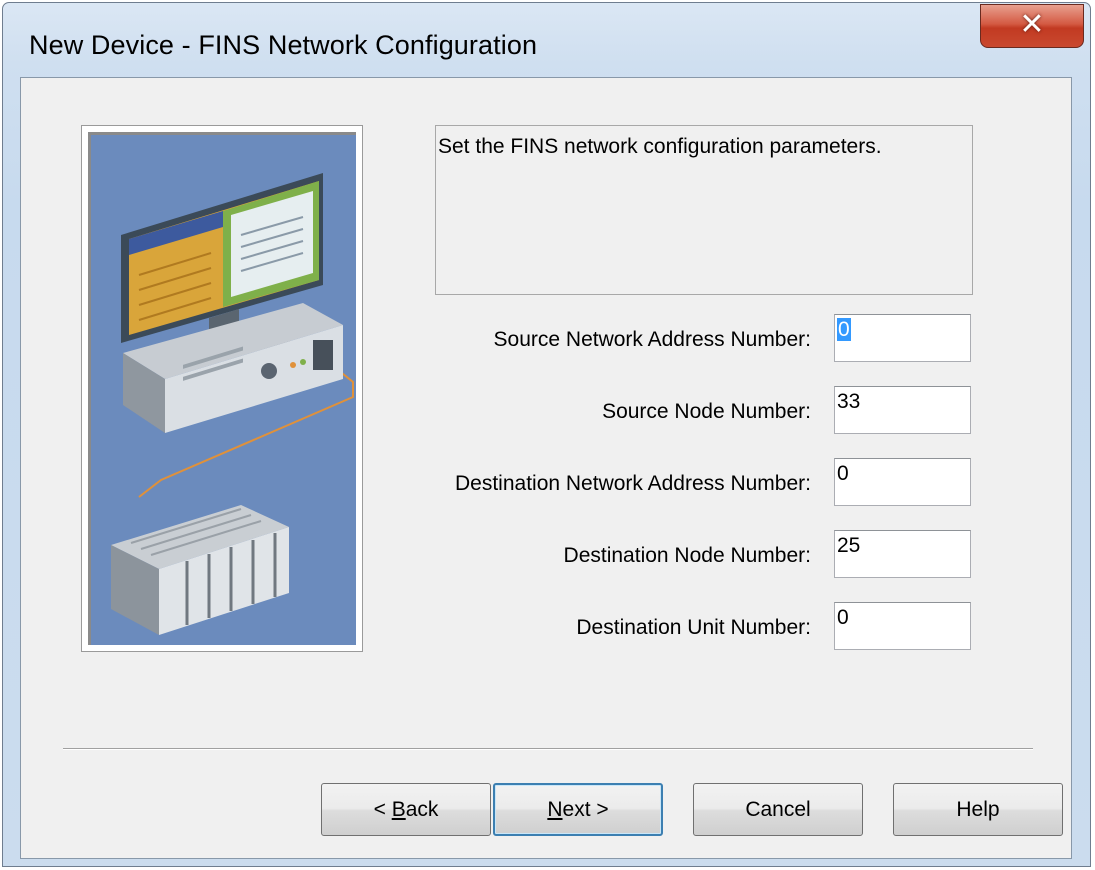  What do you see at coordinates (693, 627) in the screenshot?
I see `destination-unit-label: Destination Unit Number:` at bounding box center [693, 627].